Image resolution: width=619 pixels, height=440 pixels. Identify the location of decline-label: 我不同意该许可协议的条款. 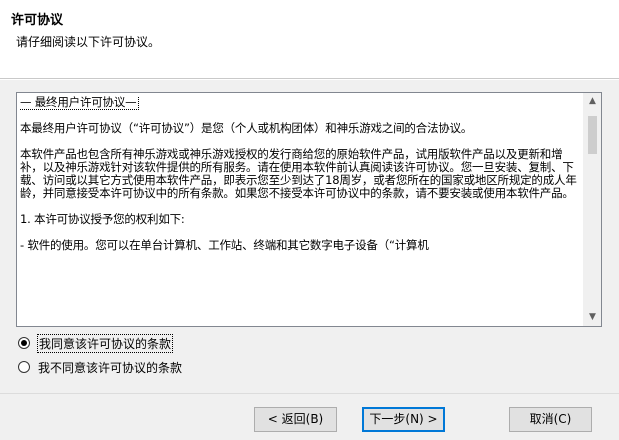
(110, 367).